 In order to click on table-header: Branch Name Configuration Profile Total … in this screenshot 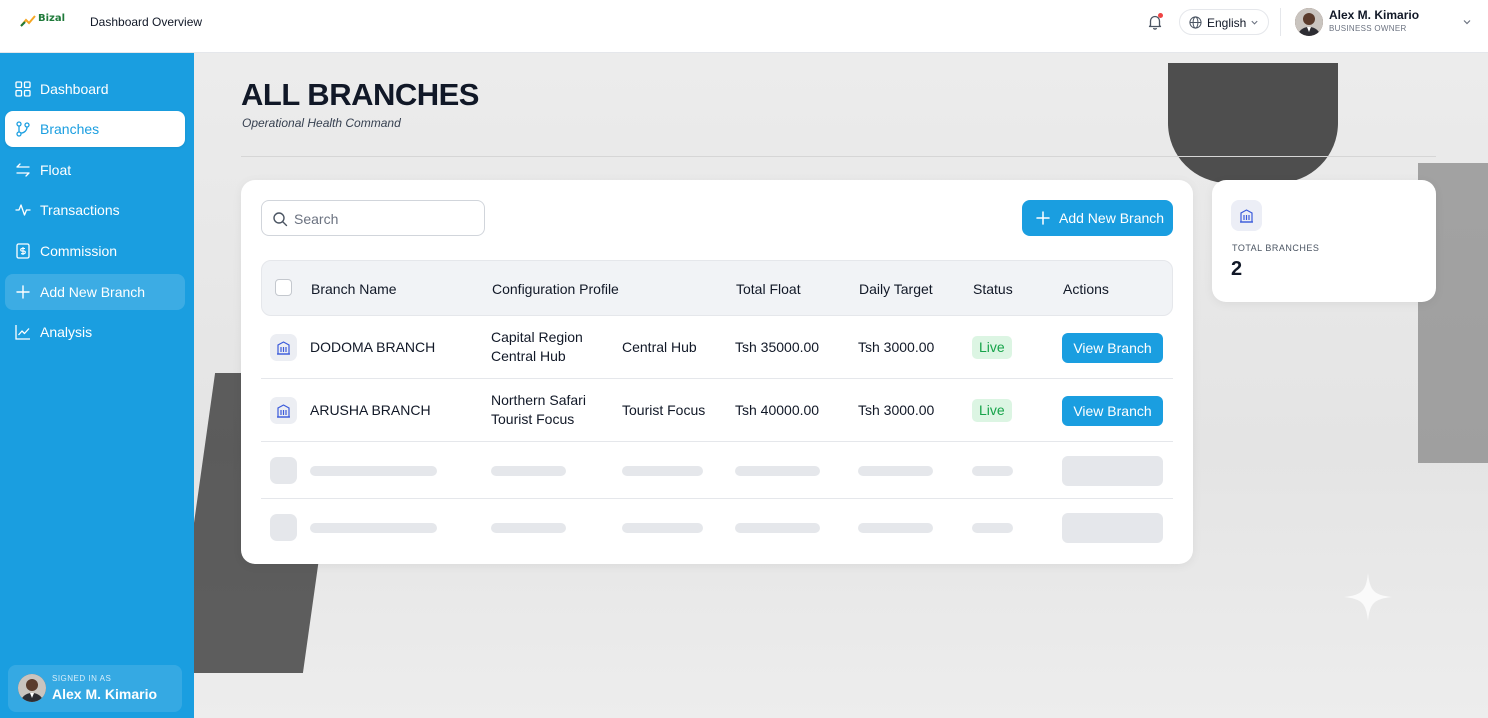, I will do `click(717, 288)`.